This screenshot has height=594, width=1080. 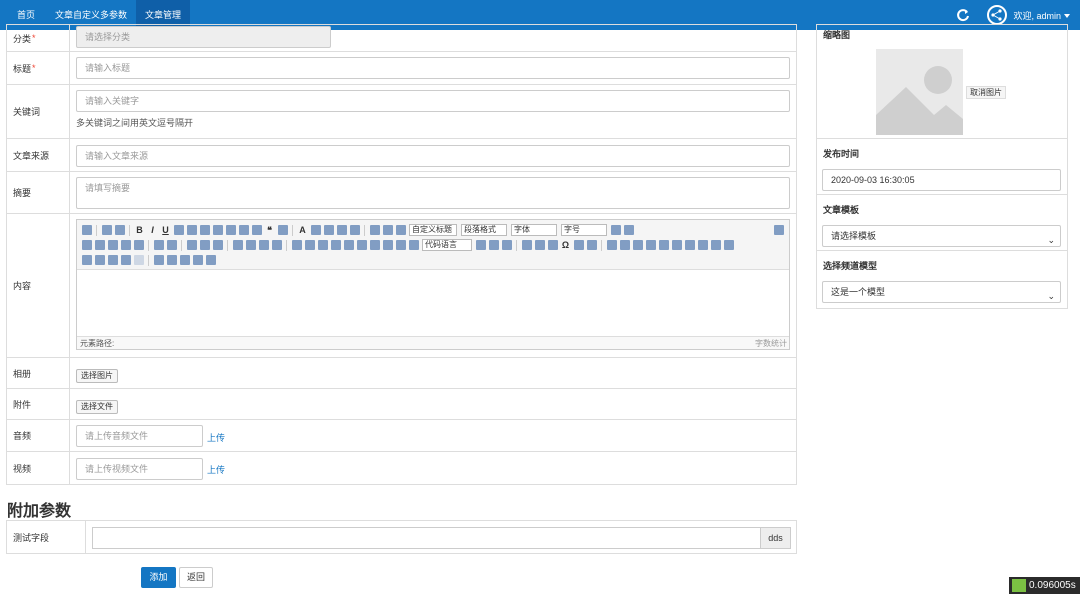 What do you see at coordinates (296, 245) in the screenshot?
I see `simple-upload-icon` at bounding box center [296, 245].